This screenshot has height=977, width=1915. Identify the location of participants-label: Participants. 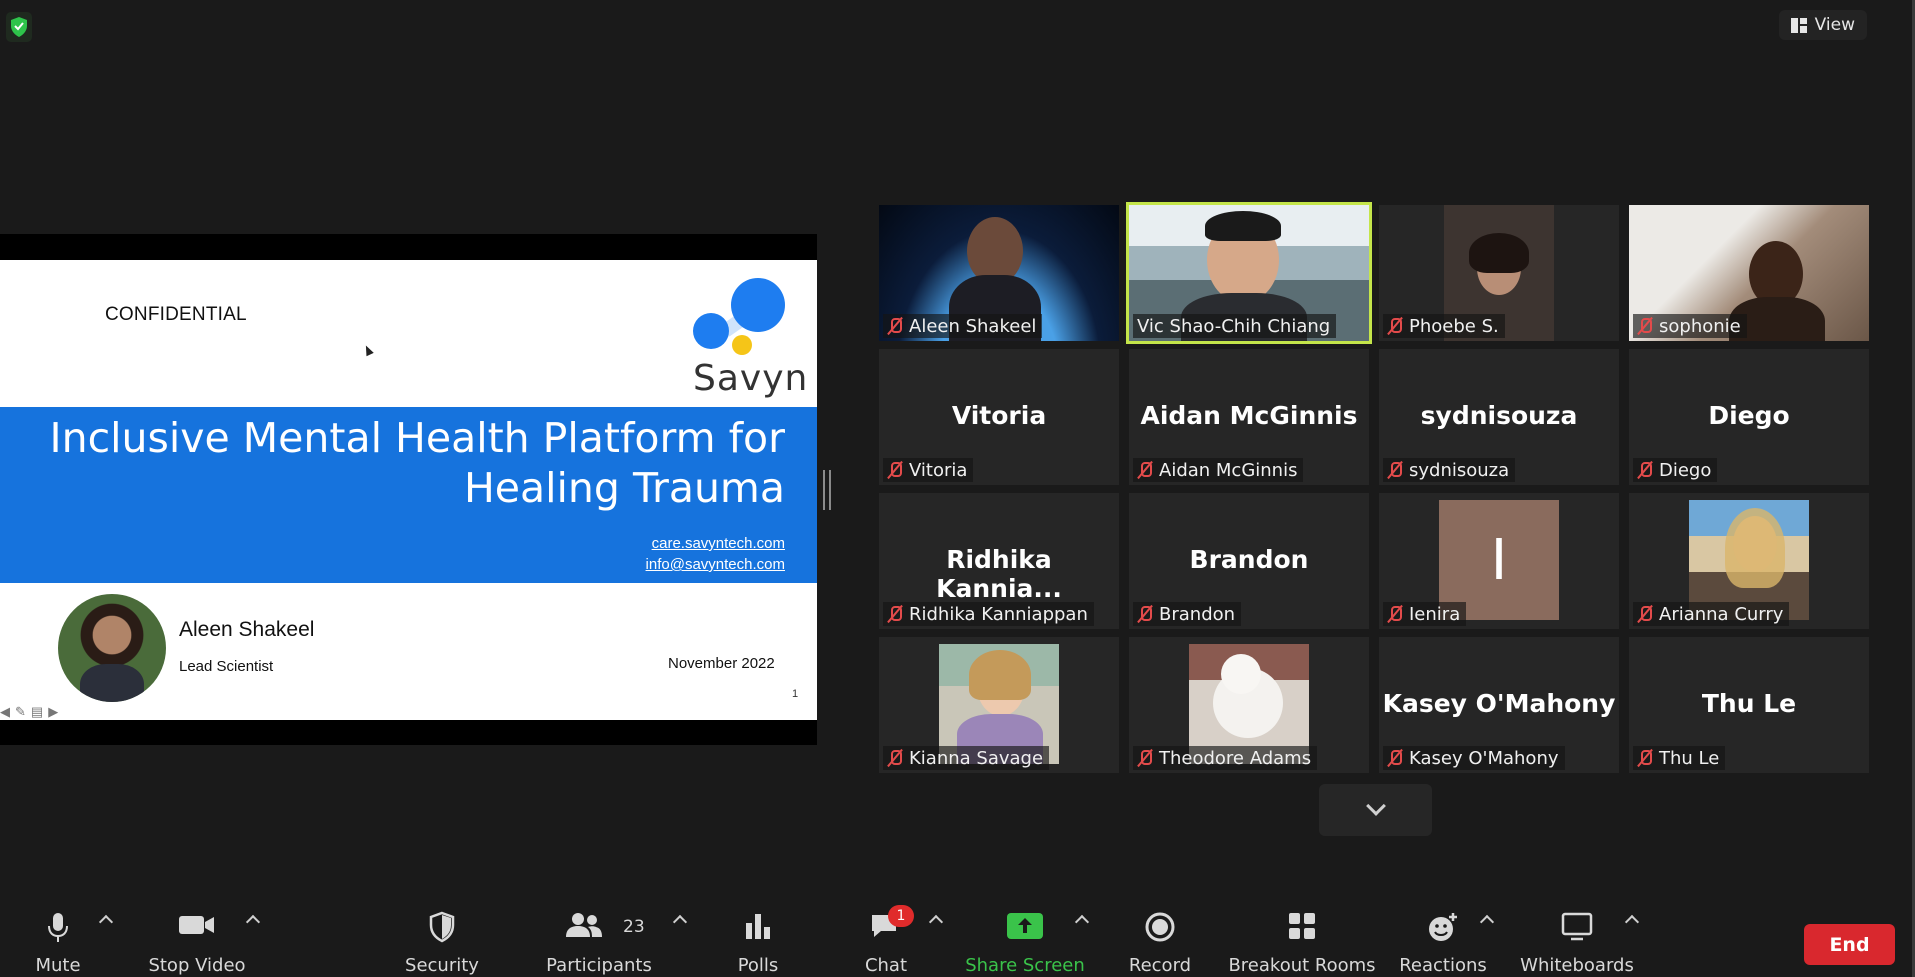
(599, 965).